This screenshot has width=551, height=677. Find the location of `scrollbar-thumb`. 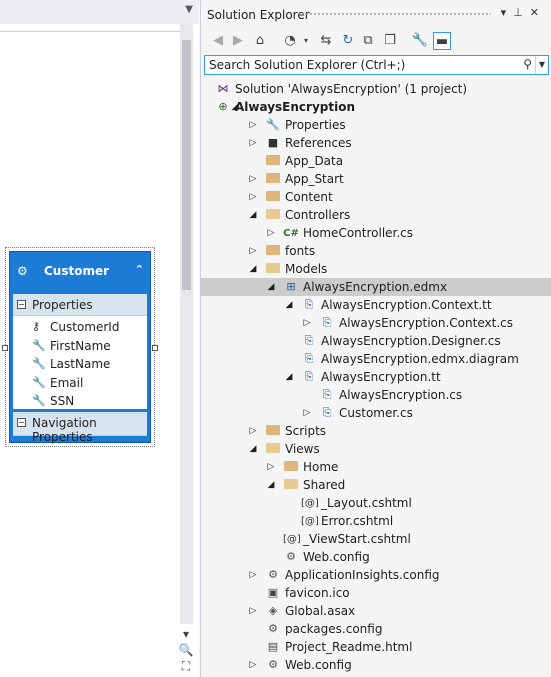

scrollbar-thumb is located at coordinates (186, 165).